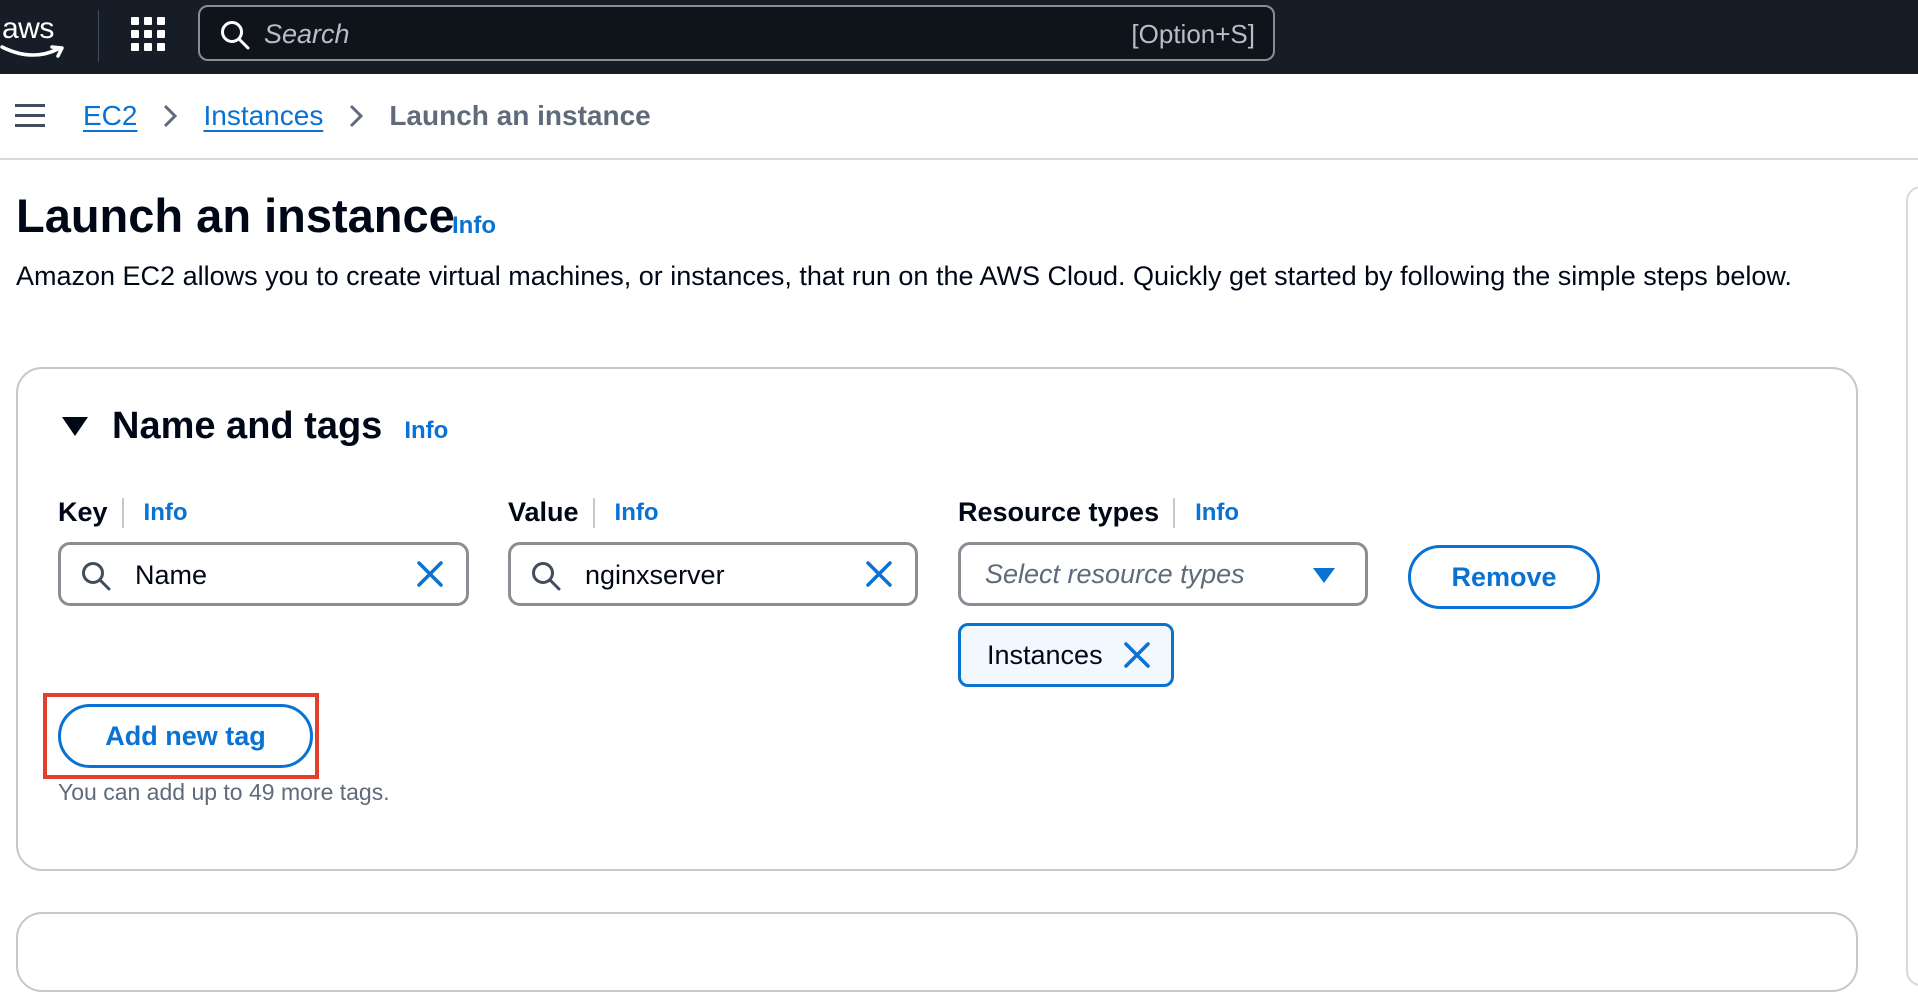 This screenshot has width=1918, height=992. What do you see at coordinates (224, 792) in the screenshot?
I see `tags-remaining-hint: You can add up to 49 more tags.` at bounding box center [224, 792].